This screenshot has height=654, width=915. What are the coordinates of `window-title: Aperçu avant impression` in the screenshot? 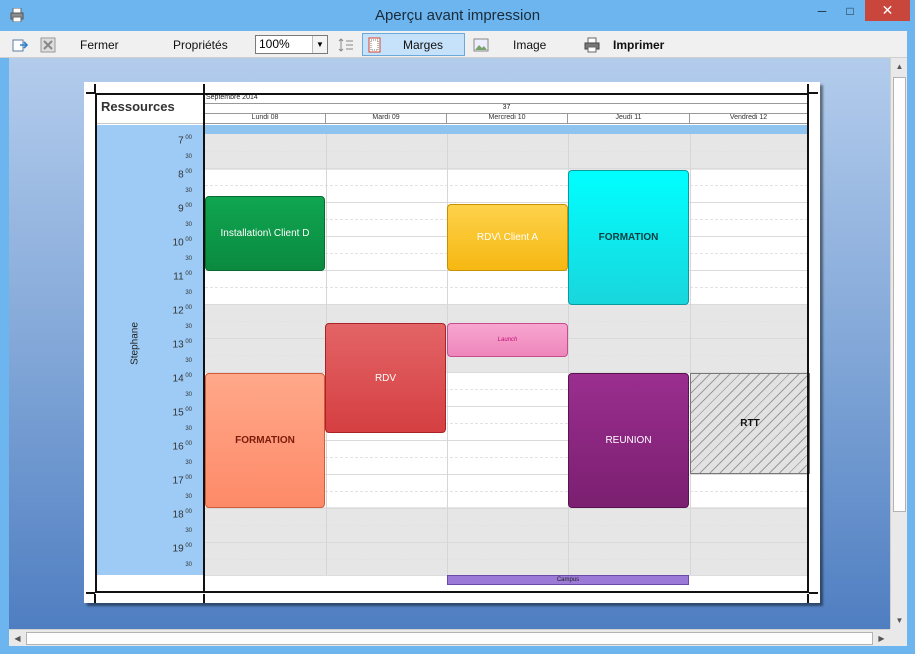 It's located at (457, 15).